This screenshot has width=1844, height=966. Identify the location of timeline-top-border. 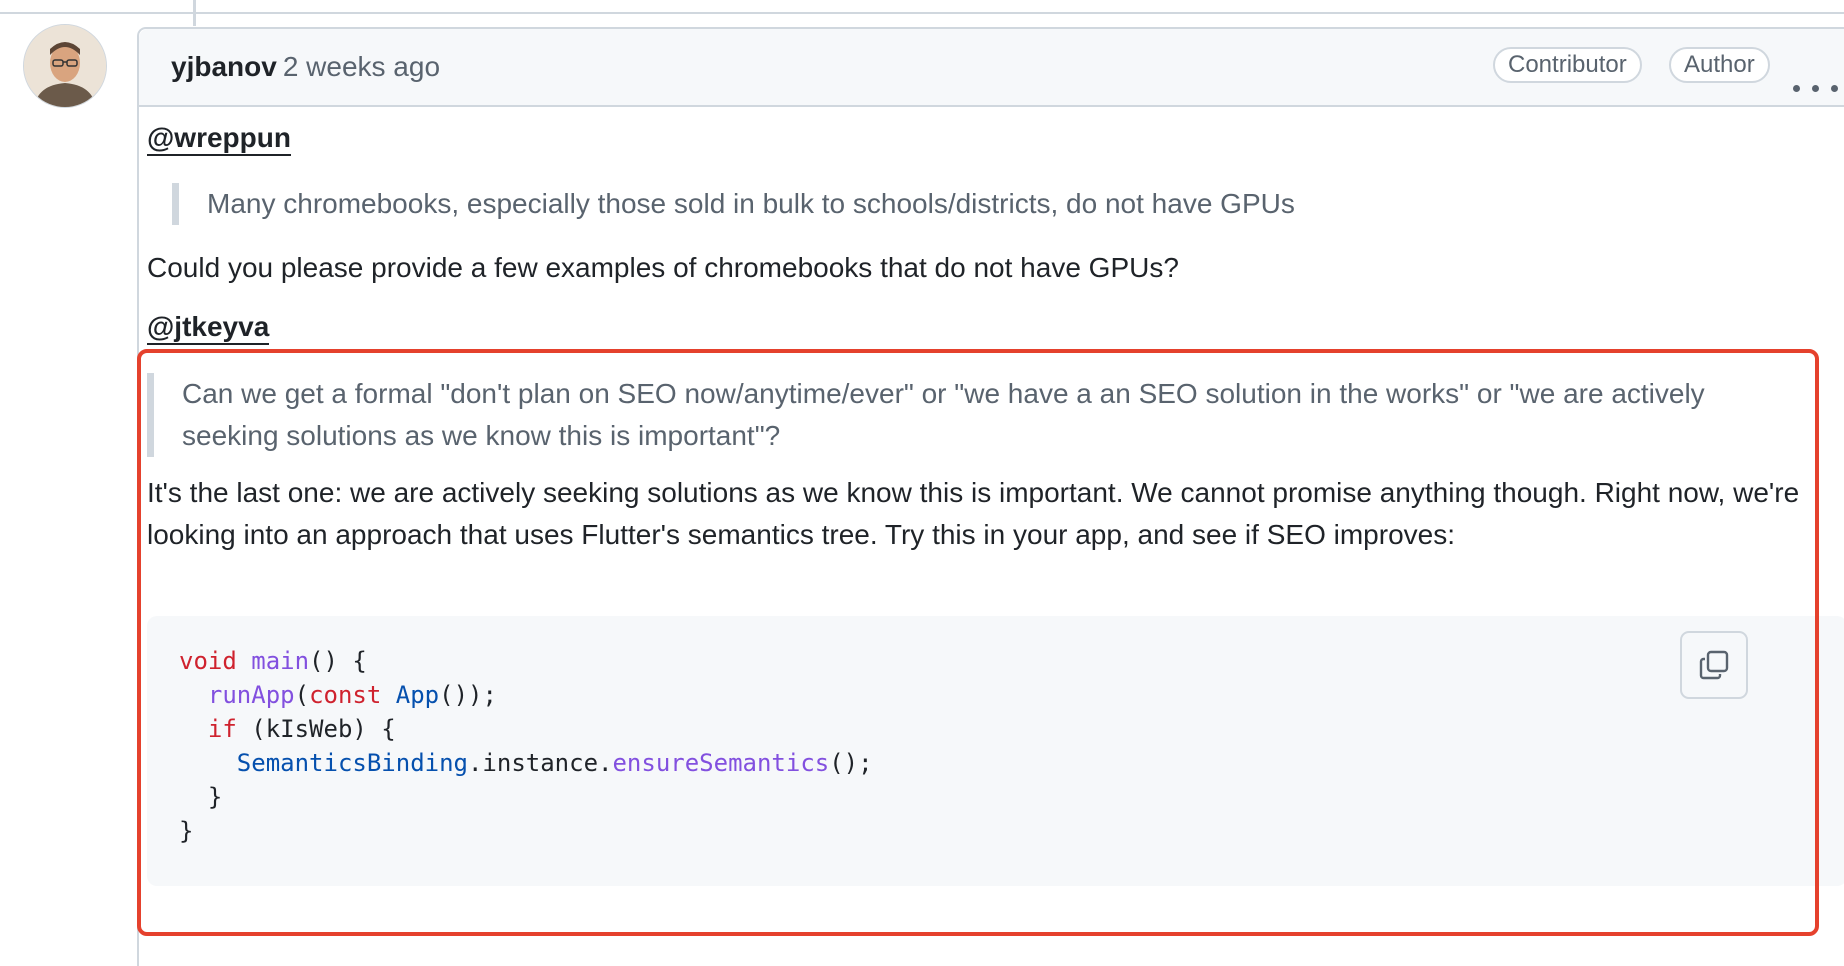
(922, 13).